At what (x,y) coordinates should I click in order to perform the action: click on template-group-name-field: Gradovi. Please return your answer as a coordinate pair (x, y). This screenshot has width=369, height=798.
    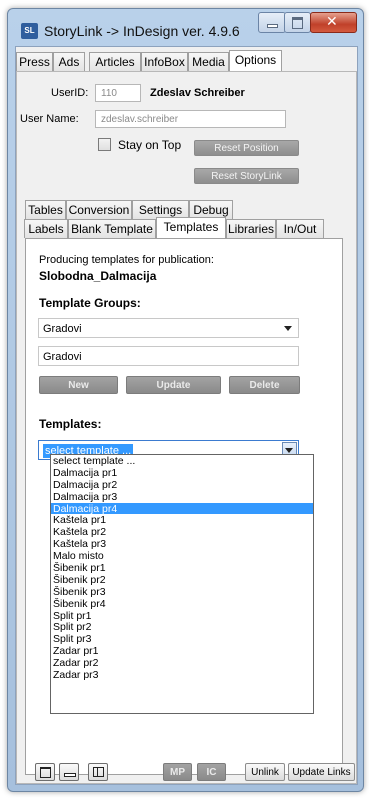
    Looking at the image, I should click on (168, 356).